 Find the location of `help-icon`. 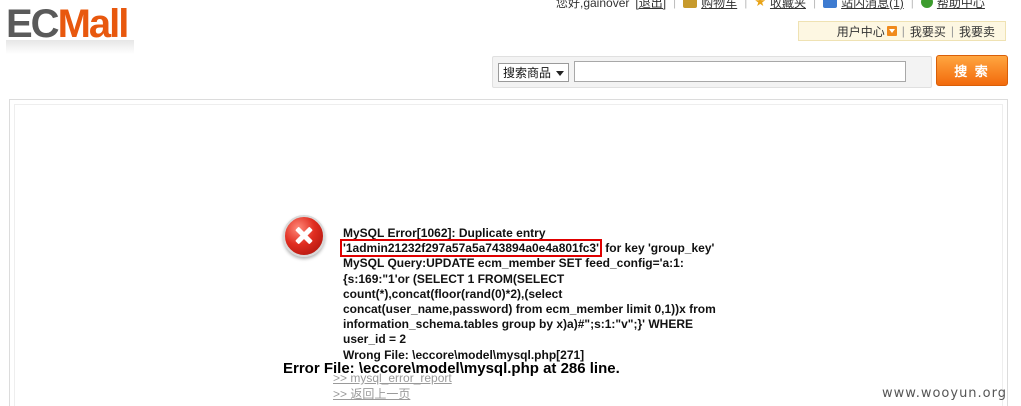

help-icon is located at coordinates (926, 4).